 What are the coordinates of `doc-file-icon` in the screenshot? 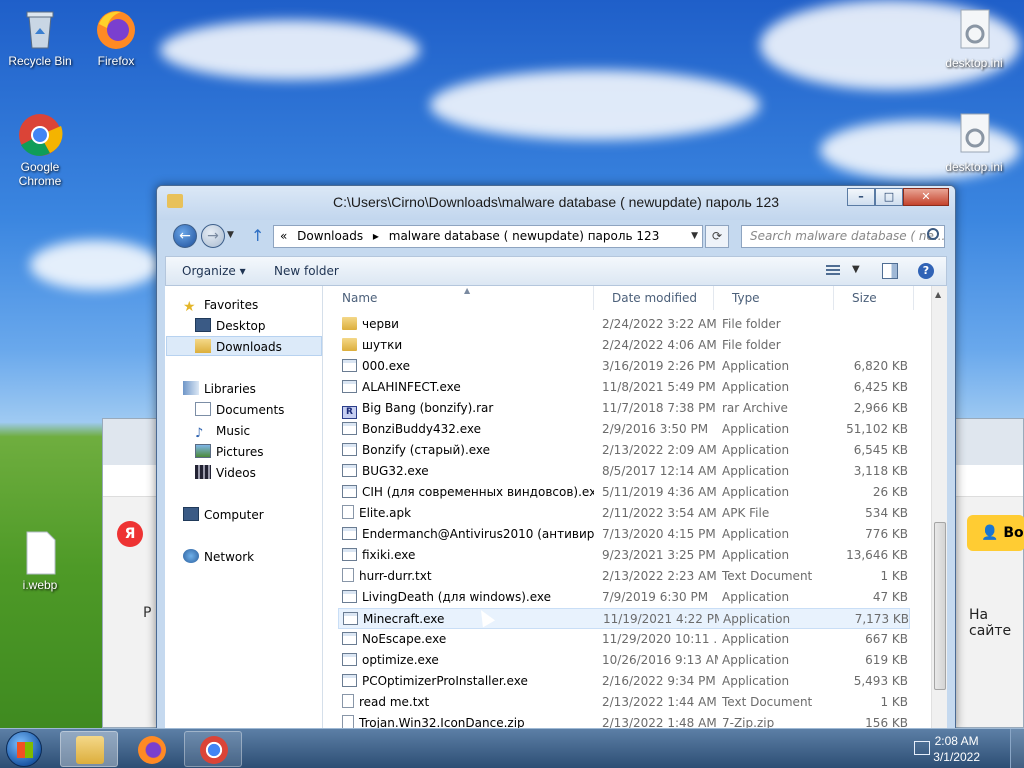 It's located at (348, 575).